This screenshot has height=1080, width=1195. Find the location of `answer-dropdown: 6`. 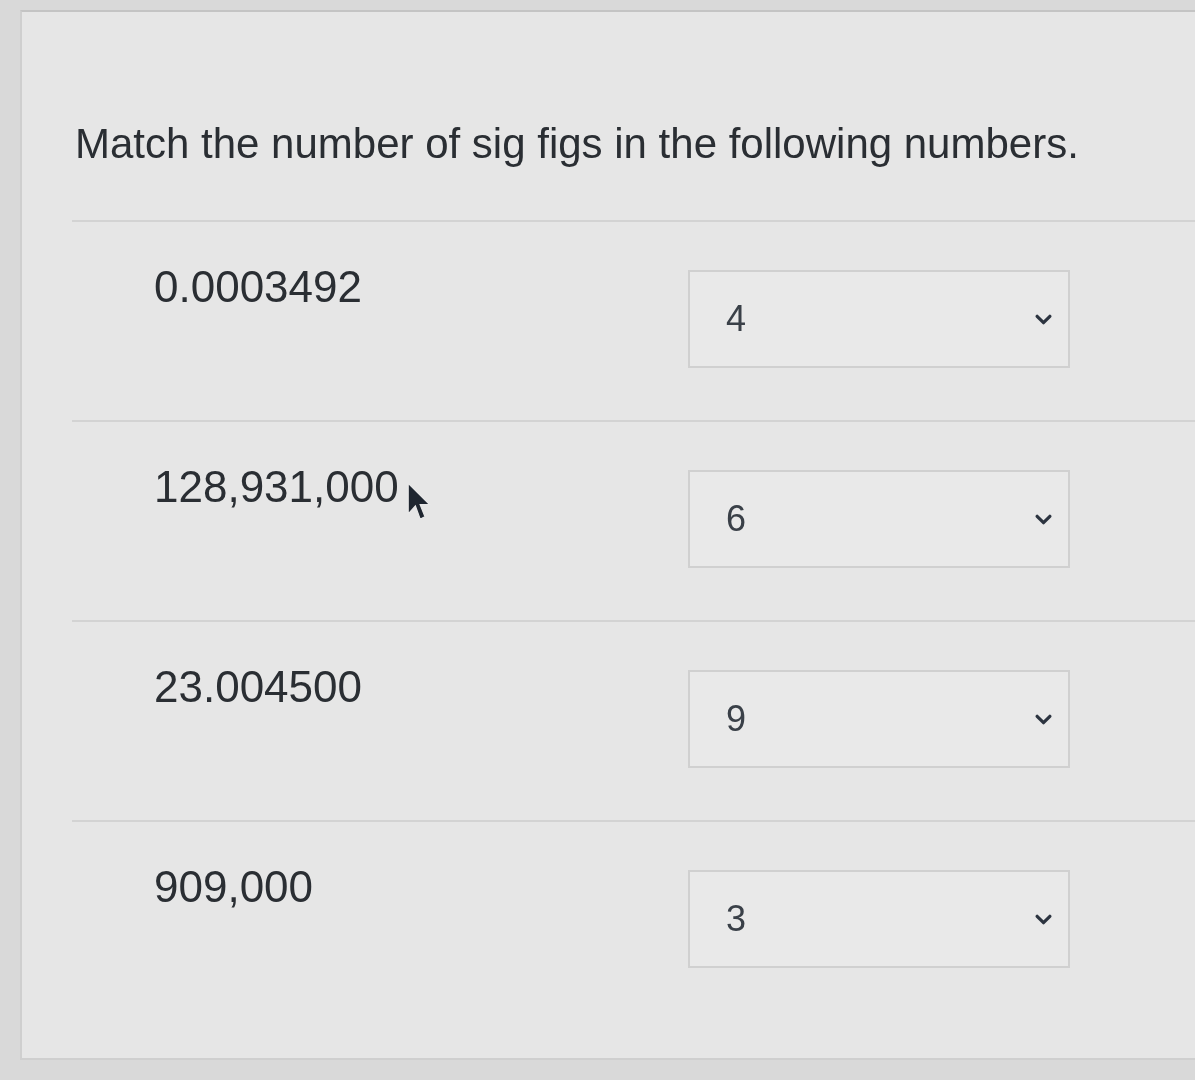

answer-dropdown: 6 is located at coordinates (879, 519).